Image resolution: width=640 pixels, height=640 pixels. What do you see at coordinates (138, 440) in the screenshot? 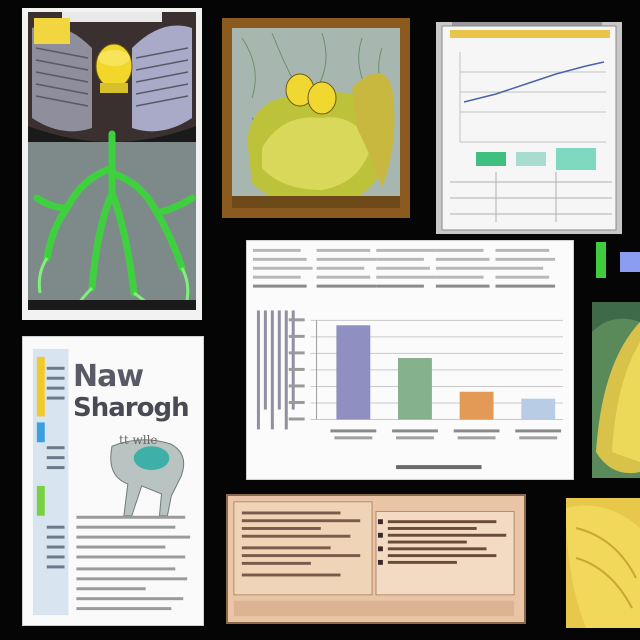
I see `poster-subtitle: tt wlle` at bounding box center [138, 440].